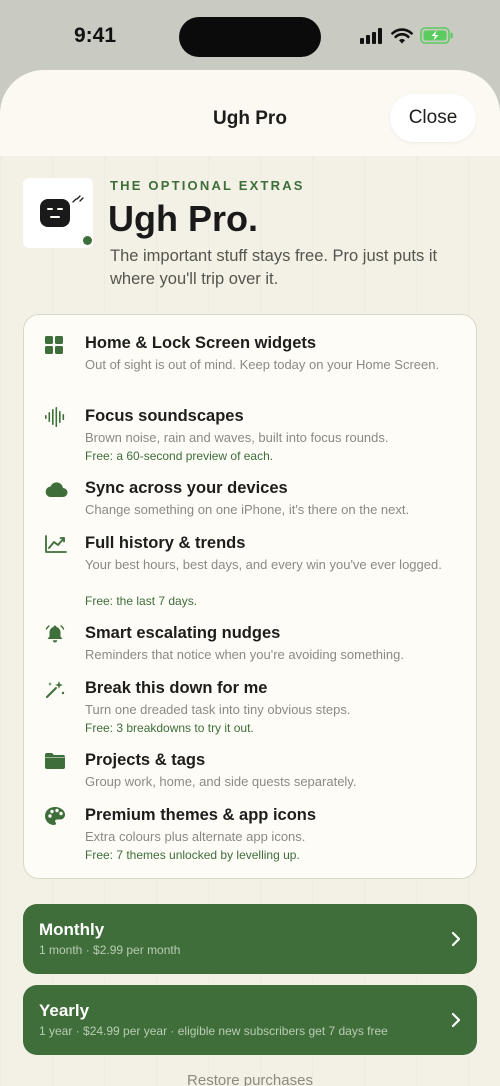 This screenshot has height=1086, width=500. I want to click on sweat-lines-icon, so click(78, 199).